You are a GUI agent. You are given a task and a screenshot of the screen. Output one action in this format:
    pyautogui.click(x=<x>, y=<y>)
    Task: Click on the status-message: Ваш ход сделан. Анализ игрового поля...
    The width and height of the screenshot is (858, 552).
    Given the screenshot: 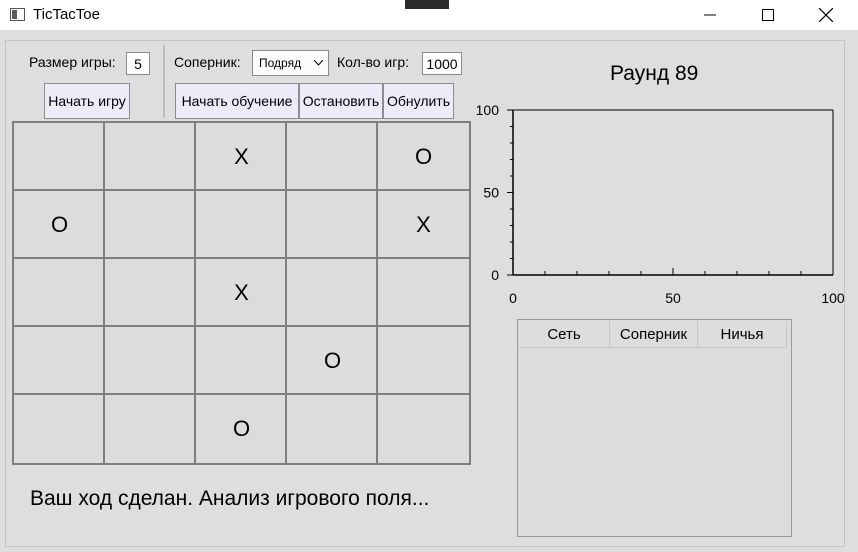 What is the action you would take?
    pyautogui.click(x=230, y=498)
    